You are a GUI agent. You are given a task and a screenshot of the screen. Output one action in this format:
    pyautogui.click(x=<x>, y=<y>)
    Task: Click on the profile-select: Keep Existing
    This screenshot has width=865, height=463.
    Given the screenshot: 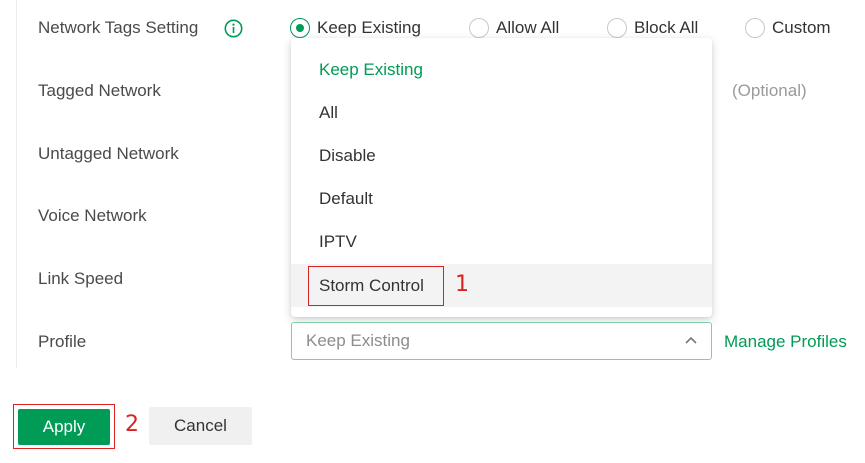 What is the action you would take?
    pyautogui.click(x=501, y=341)
    